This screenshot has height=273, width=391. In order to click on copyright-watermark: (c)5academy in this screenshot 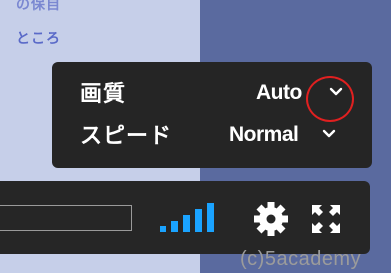, I will do `click(301, 259)`.